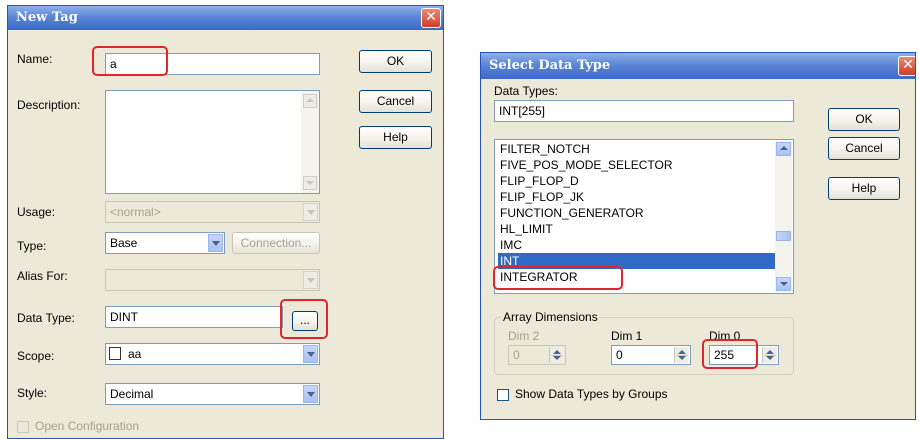 This screenshot has width=919, height=439. Describe the element at coordinates (32, 393) in the screenshot. I see `style-label: Style:` at that location.